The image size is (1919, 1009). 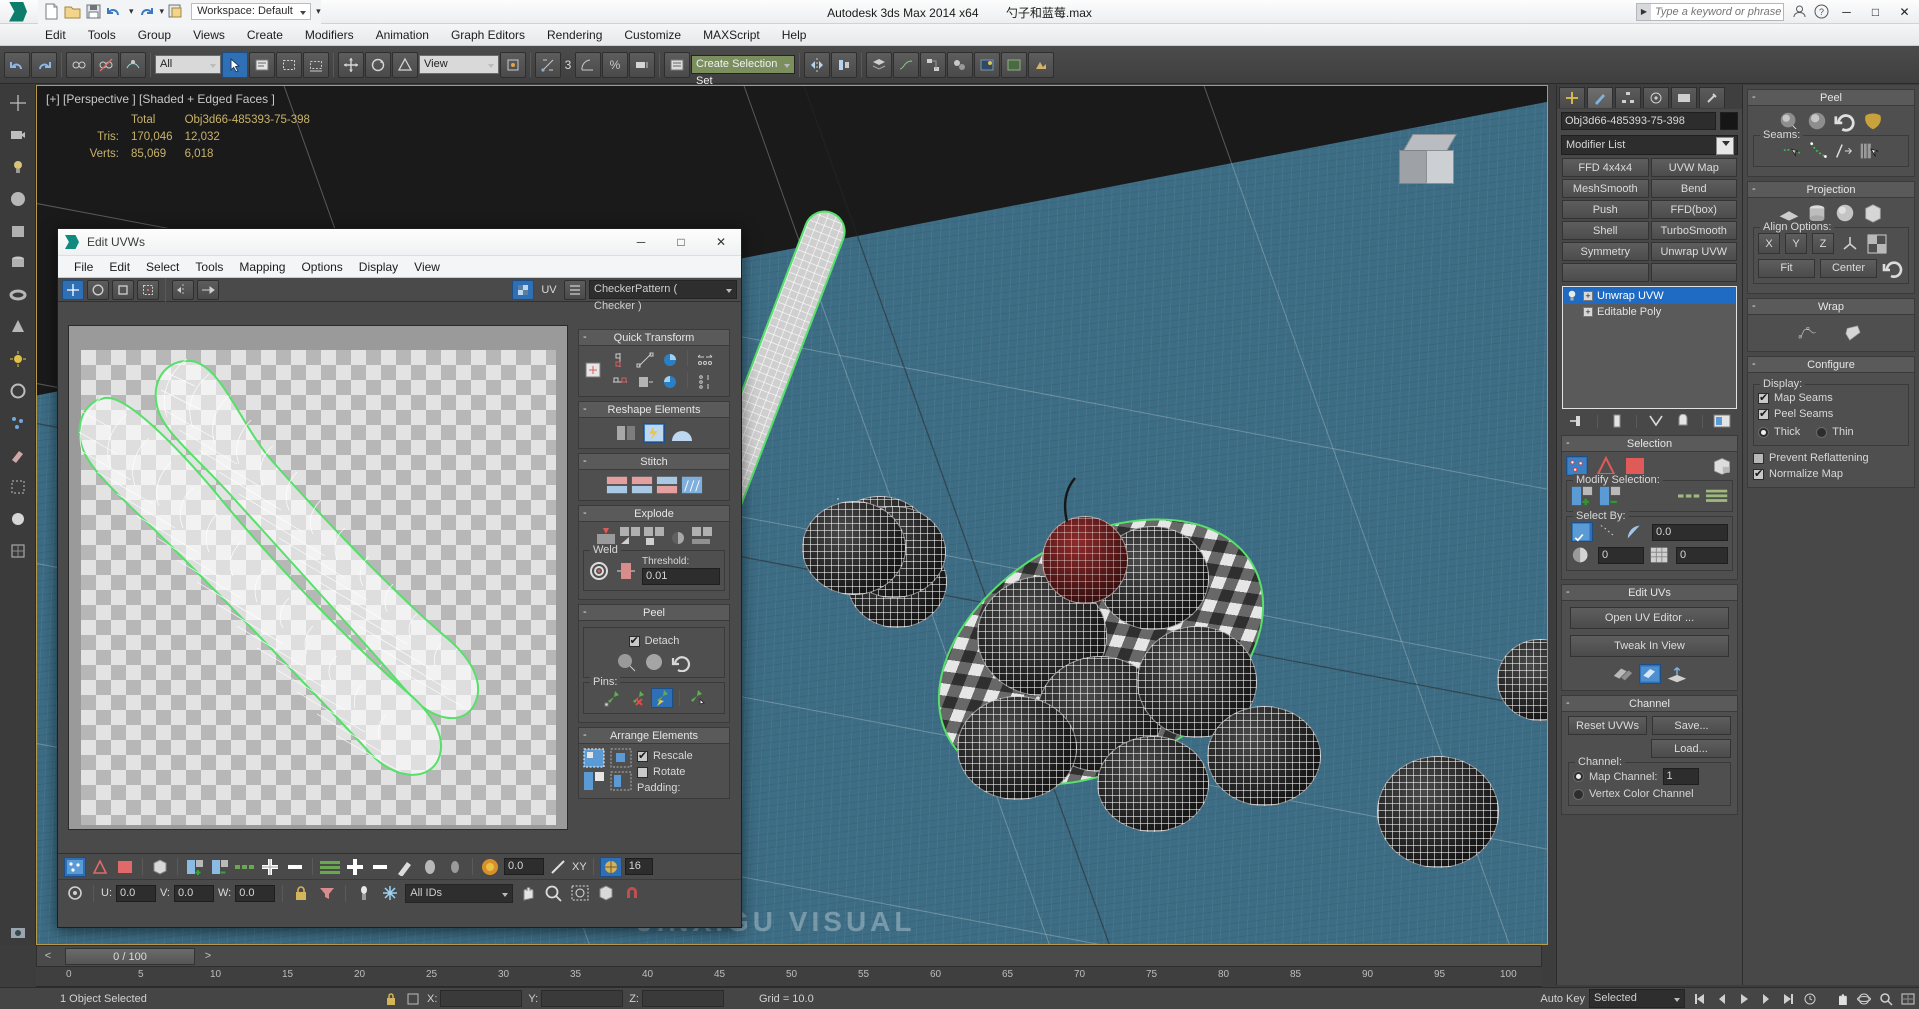 I want to click on new-file-icon, so click(x=51, y=11).